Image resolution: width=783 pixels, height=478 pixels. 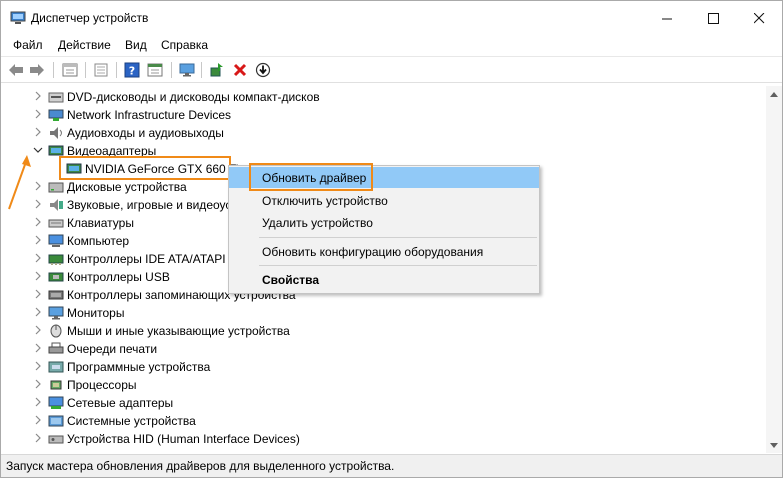 What do you see at coordinates (136, 45) in the screenshot?
I see `menu-view: Вид` at bounding box center [136, 45].